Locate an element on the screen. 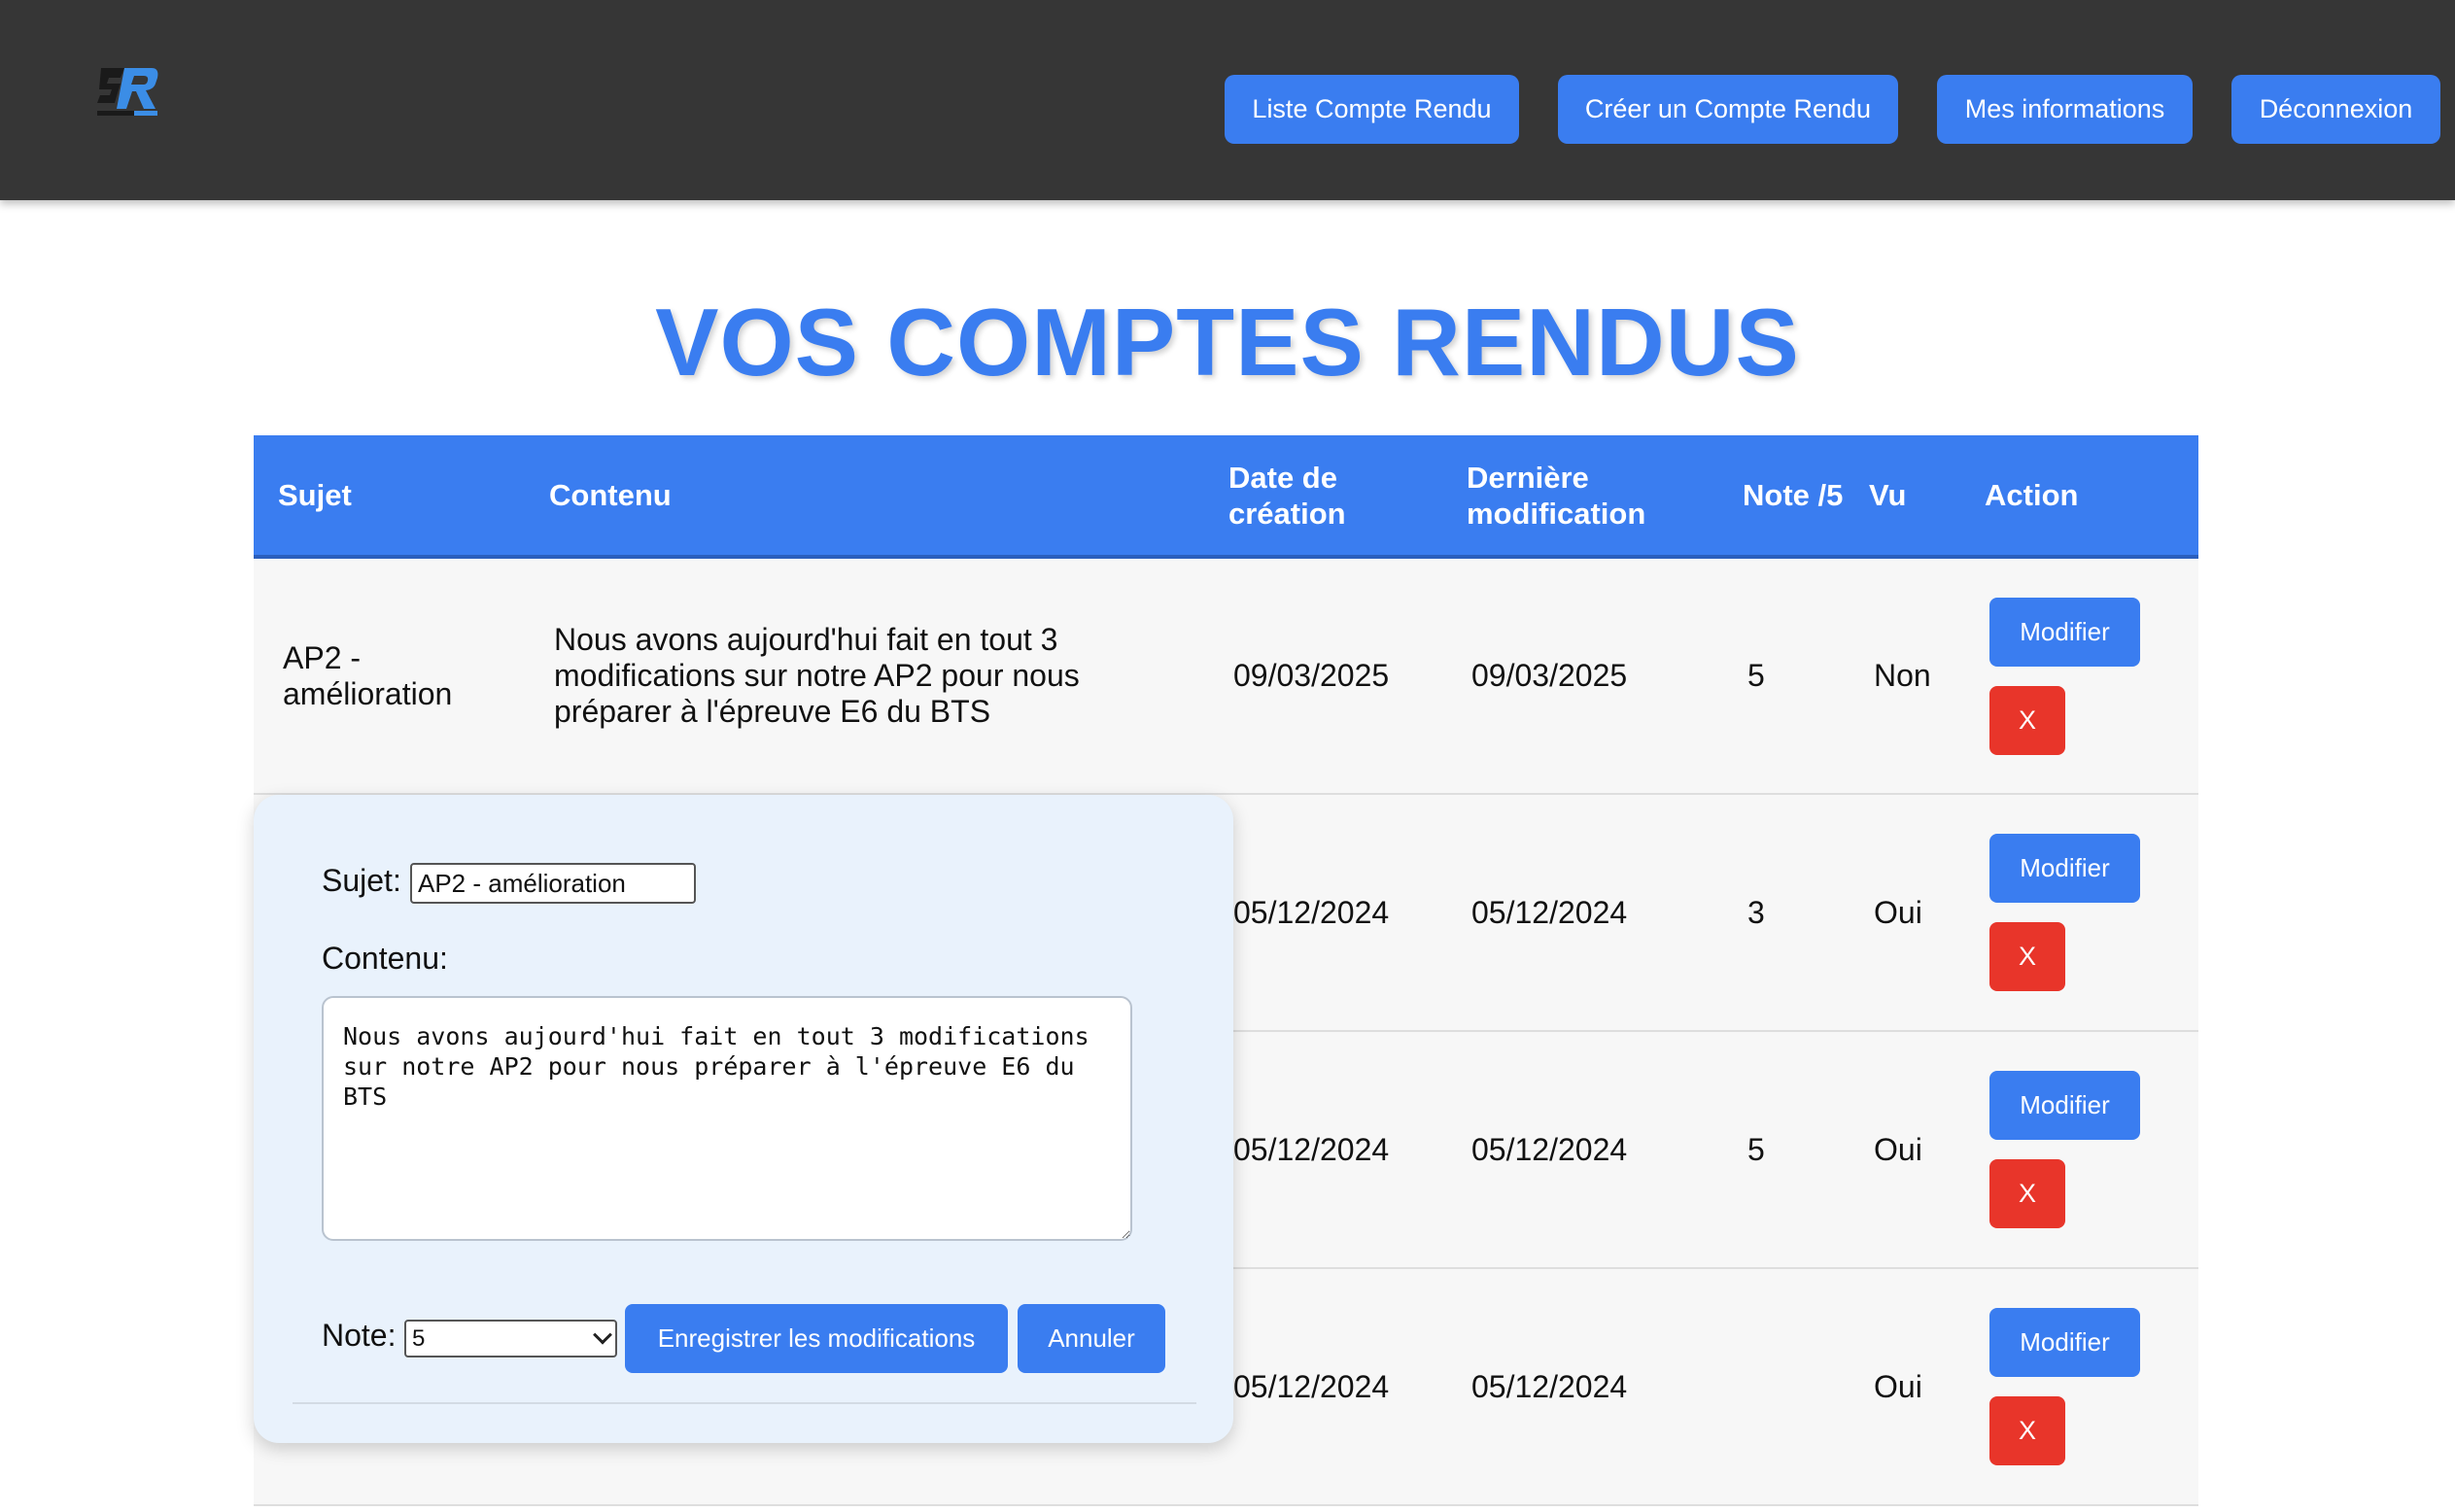 Image resolution: width=2455 pixels, height=1512 pixels. save-changes-button: Enregistrer les modifications is located at coordinates (816, 1338).